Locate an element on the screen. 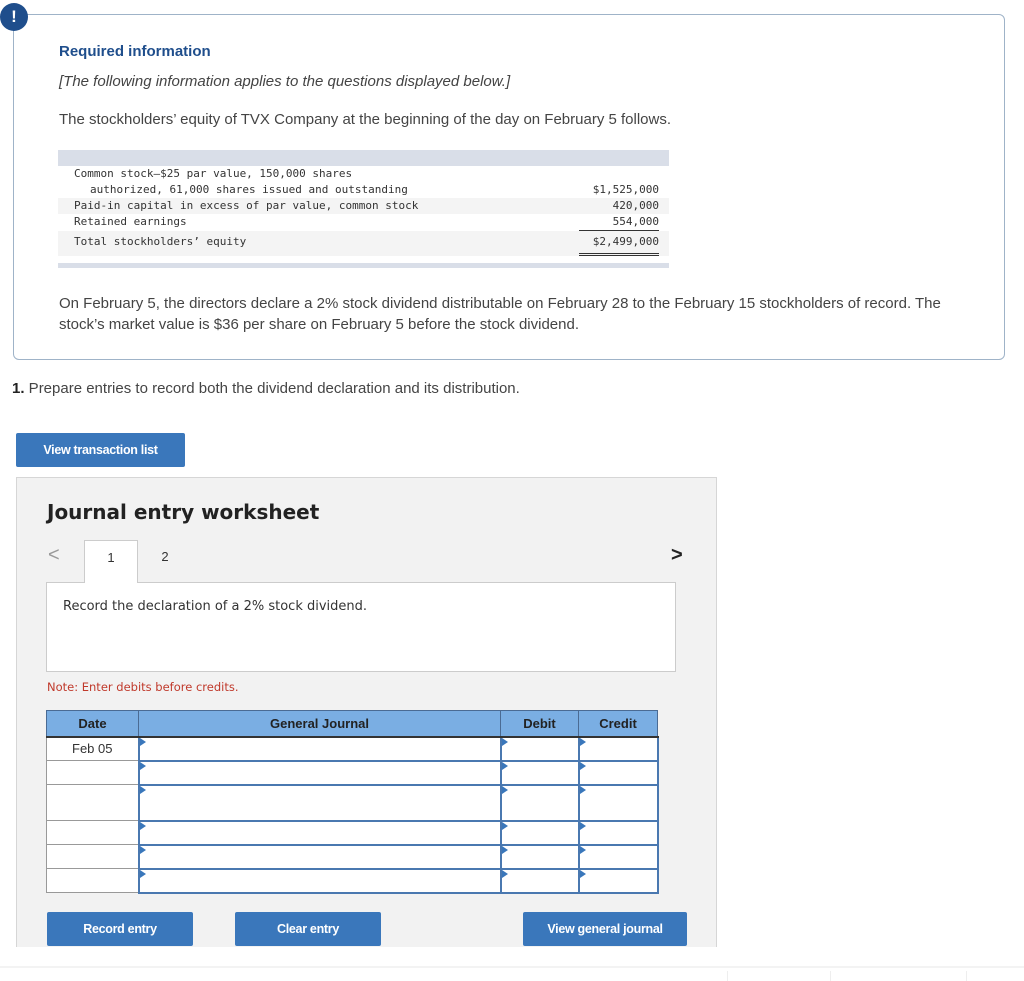 The width and height of the screenshot is (1024, 981). table-header-band is located at coordinates (363, 158).